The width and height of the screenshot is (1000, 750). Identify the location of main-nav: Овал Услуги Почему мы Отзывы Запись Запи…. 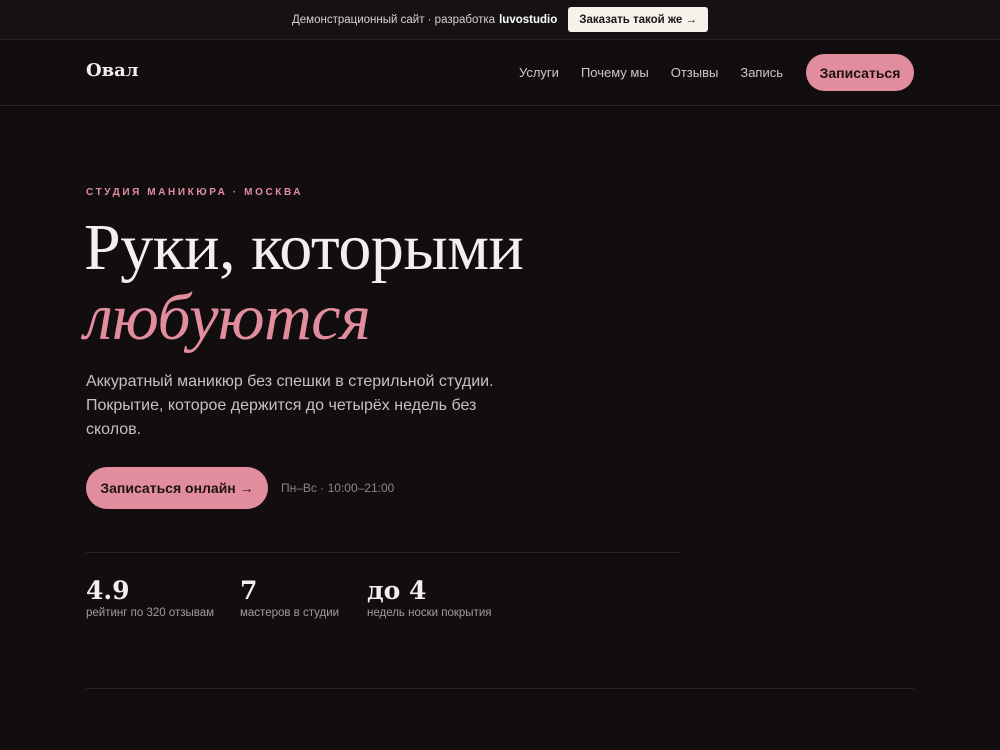
(500, 73).